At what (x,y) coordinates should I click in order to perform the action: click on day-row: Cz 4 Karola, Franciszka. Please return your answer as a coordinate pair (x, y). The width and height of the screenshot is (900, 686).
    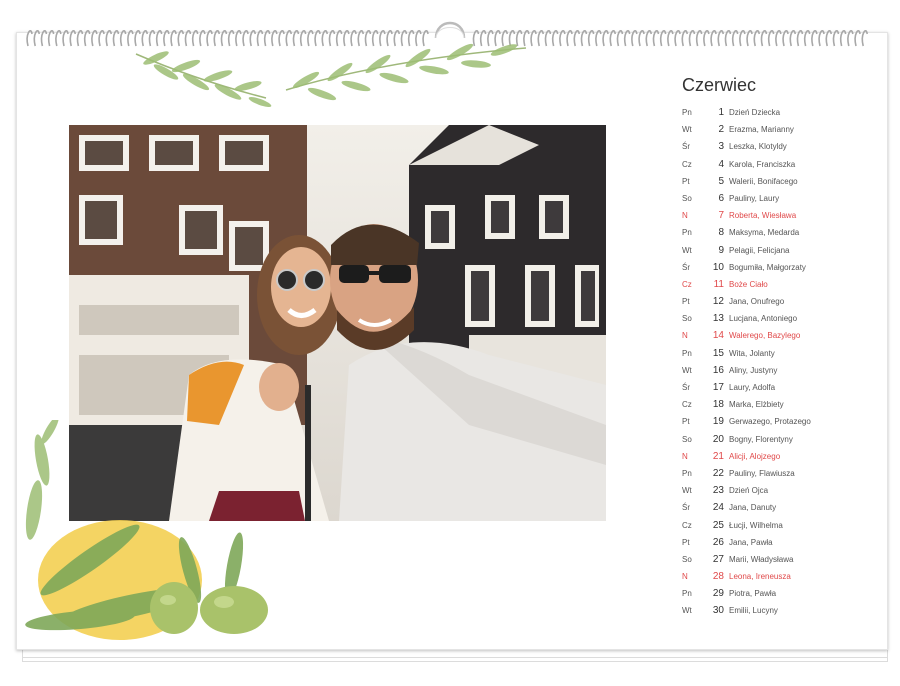
    Looking at the image, I should click on (777, 164).